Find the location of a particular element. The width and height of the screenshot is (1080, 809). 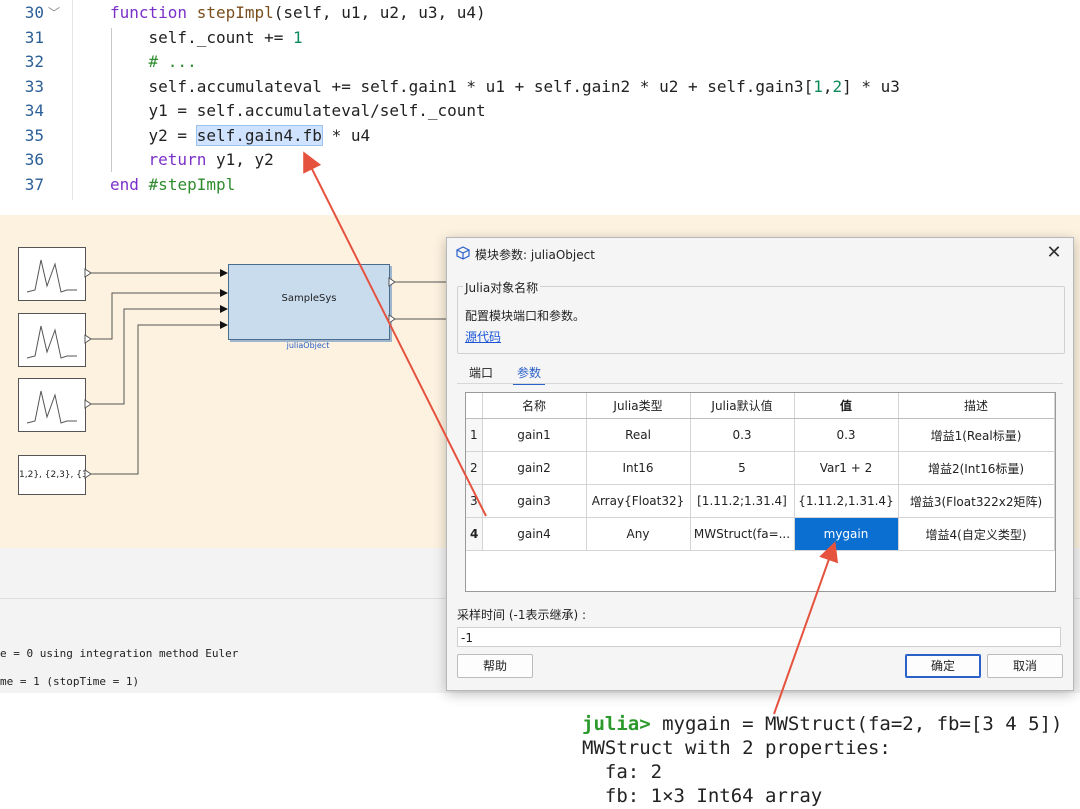

source-code-link: 源代码 is located at coordinates (483, 336).